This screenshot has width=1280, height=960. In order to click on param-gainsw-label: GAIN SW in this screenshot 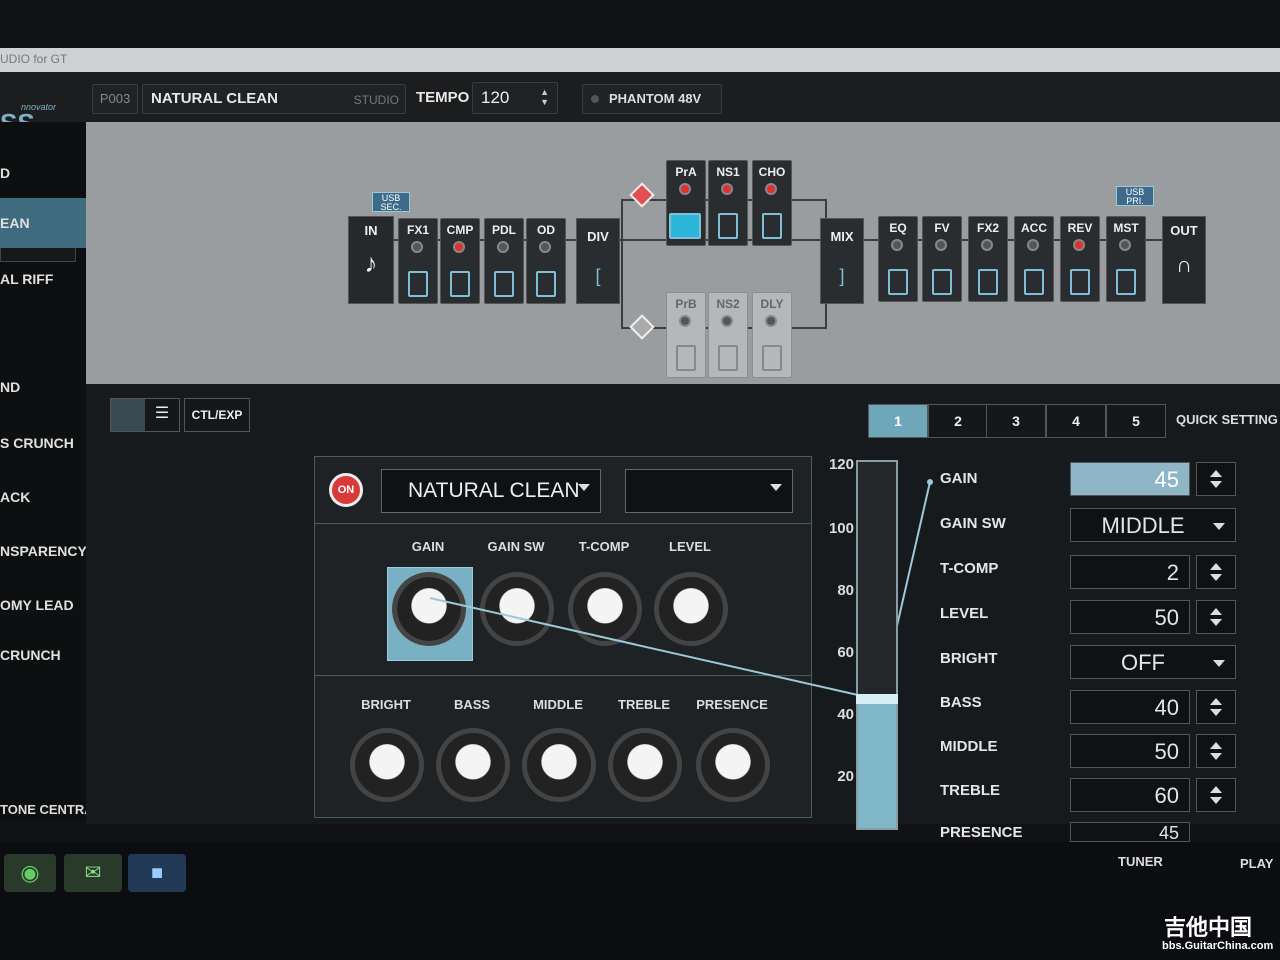, I will do `click(973, 523)`.